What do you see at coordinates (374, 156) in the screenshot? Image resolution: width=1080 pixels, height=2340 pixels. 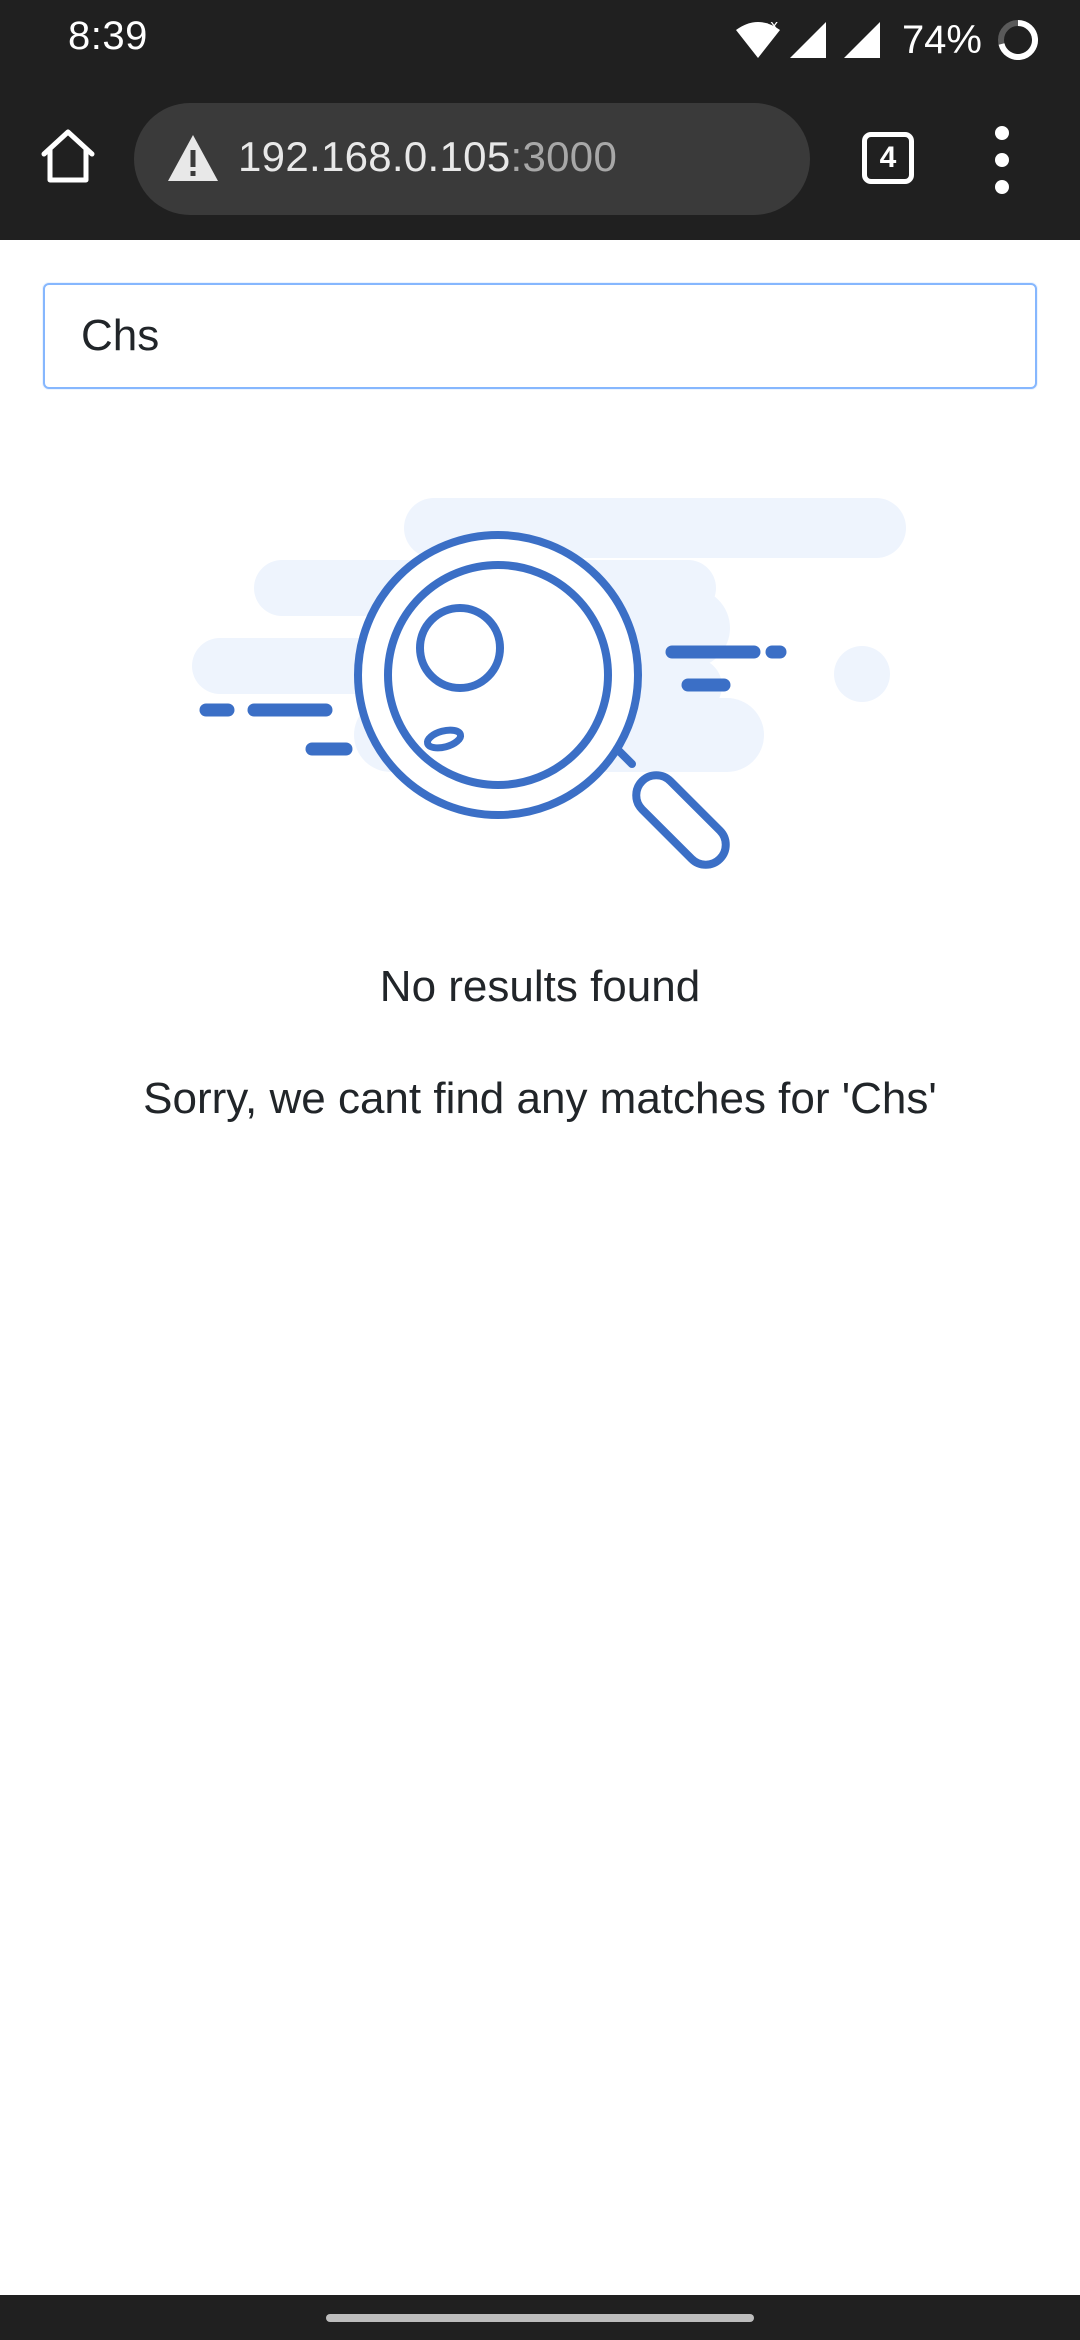 I see `url-host: 192.168.0.105` at bounding box center [374, 156].